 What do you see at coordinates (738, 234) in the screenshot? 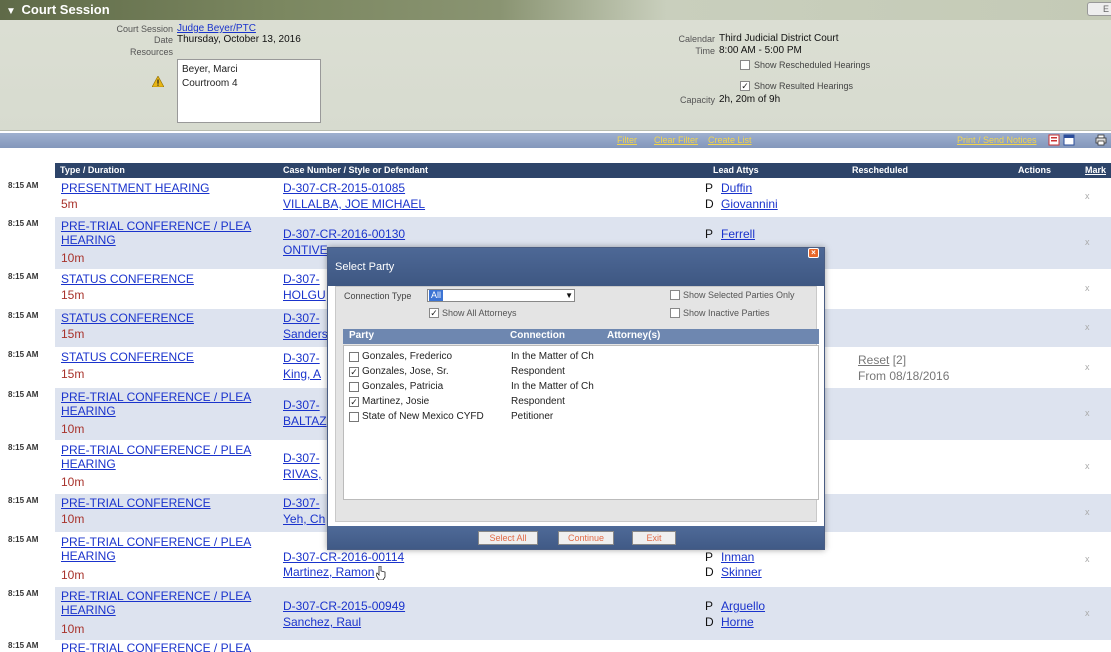
I see `atty-name-link: Ferrell` at bounding box center [738, 234].